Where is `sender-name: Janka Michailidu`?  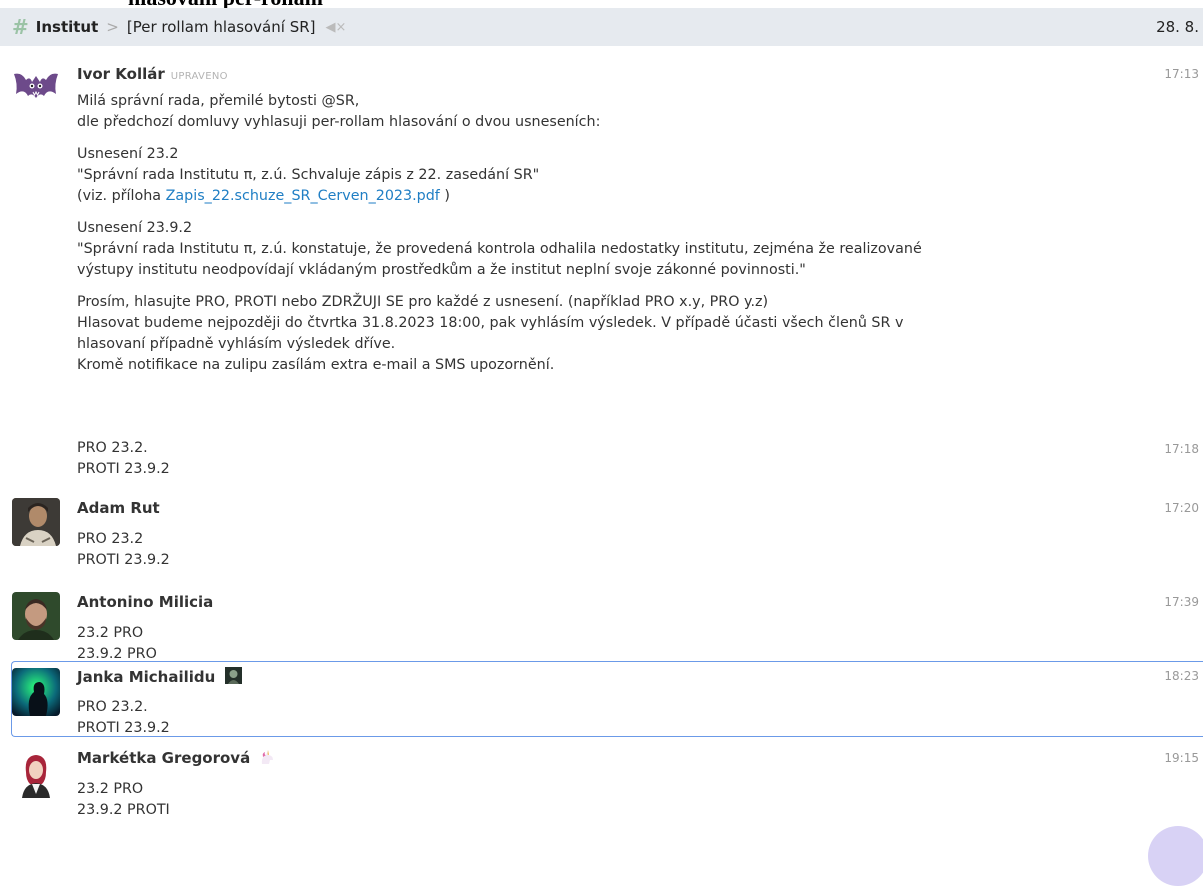
sender-name: Janka Michailidu is located at coordinates (146, 677).